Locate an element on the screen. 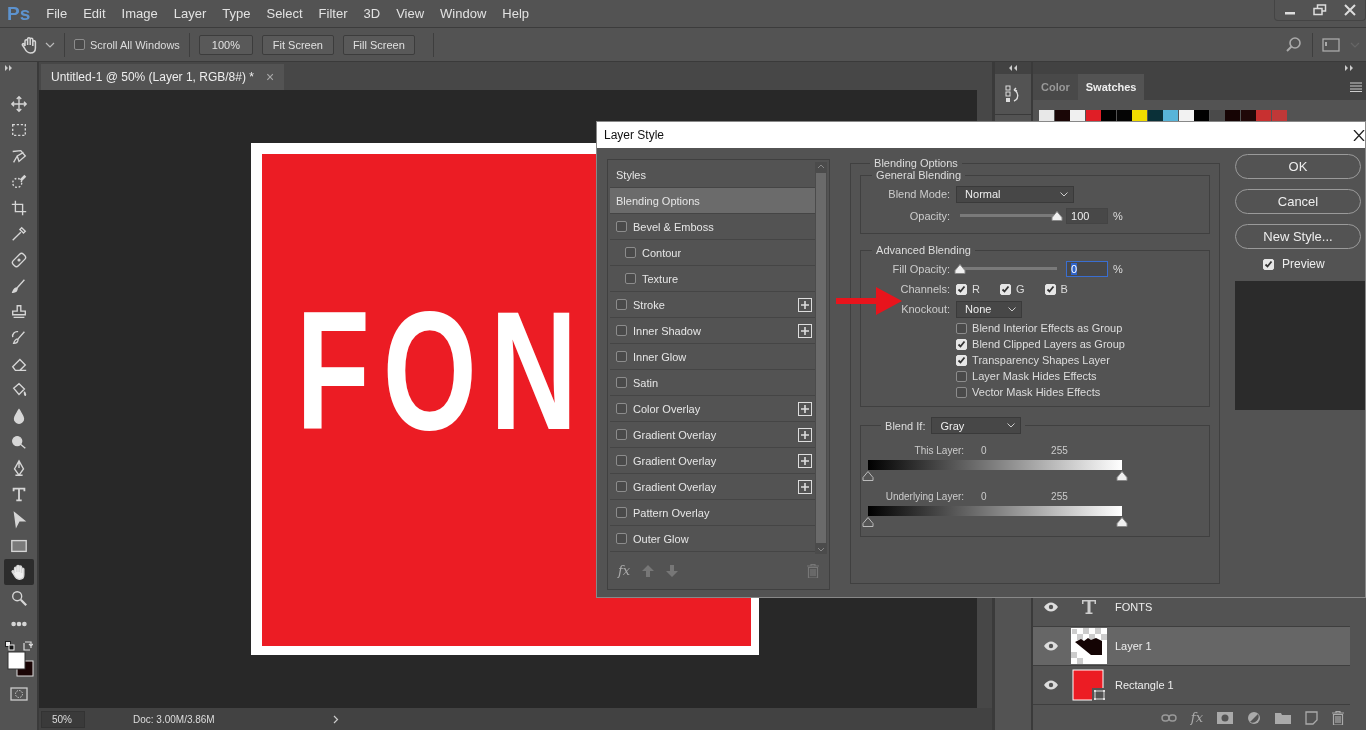  fx-button: fx is located at coordinates (624, 570).